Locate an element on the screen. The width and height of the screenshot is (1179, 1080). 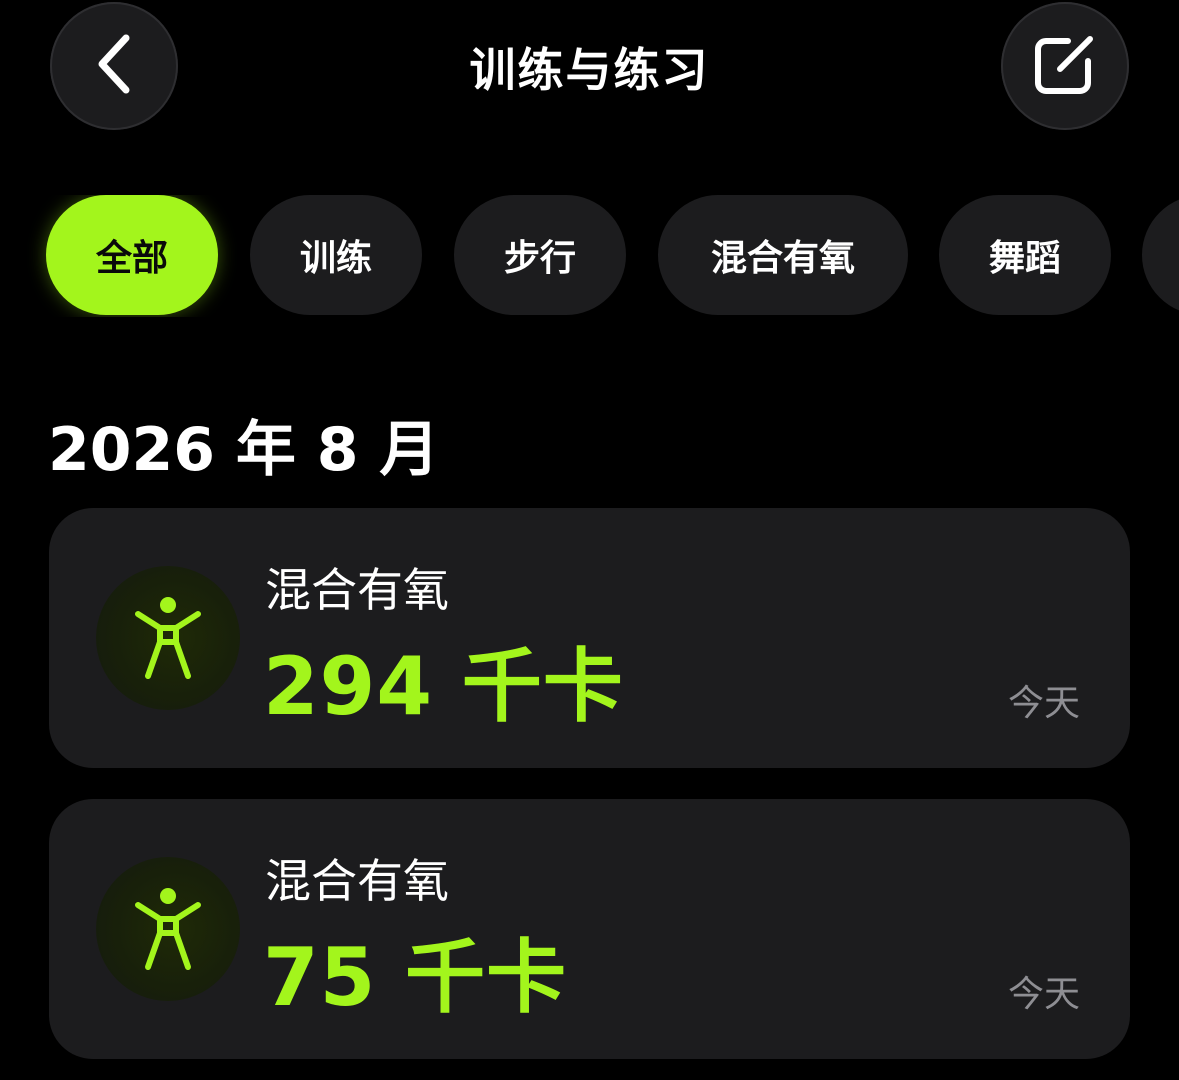
filter-chip-training: 训练 is located at coordinates (336, 255).